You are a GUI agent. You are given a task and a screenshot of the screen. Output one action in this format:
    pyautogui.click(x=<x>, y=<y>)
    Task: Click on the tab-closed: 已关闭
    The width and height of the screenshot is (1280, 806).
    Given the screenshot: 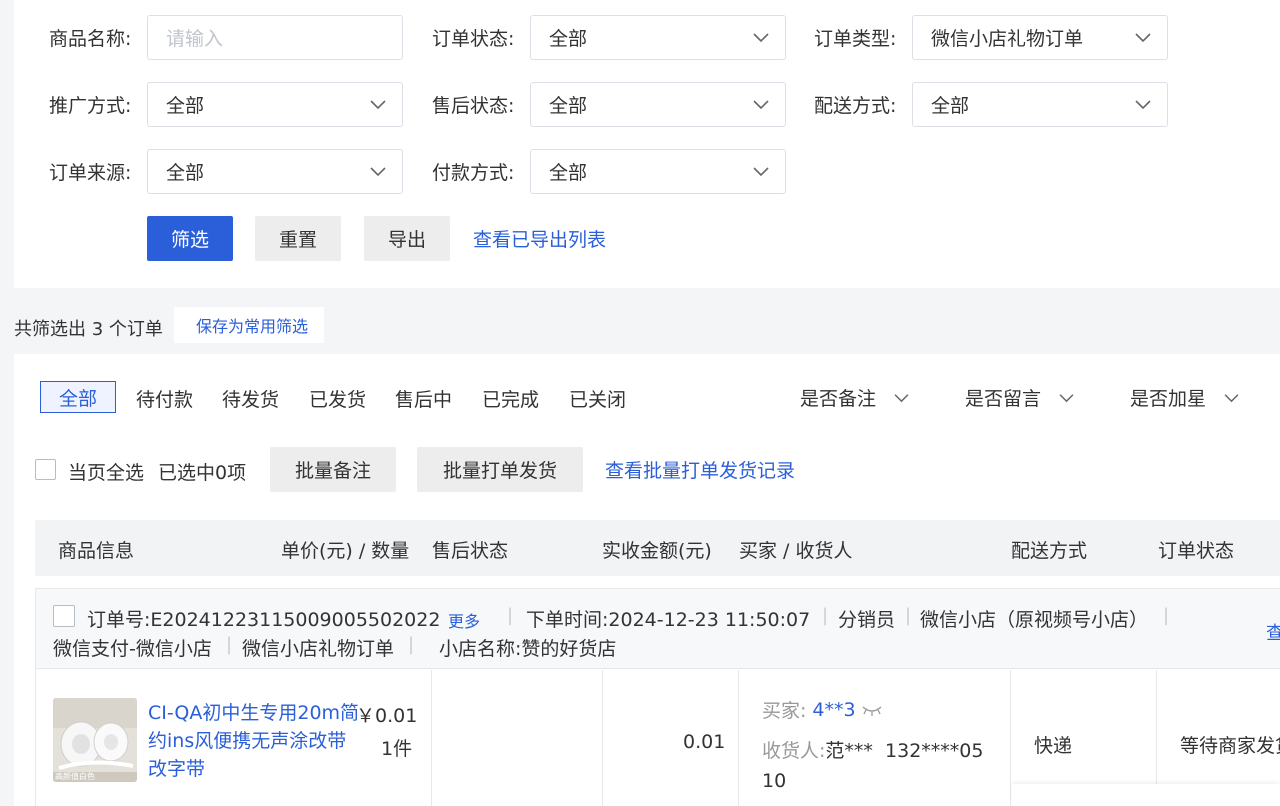 What is the action you would take?
    pyautogui.click(x=597, y=398)
    